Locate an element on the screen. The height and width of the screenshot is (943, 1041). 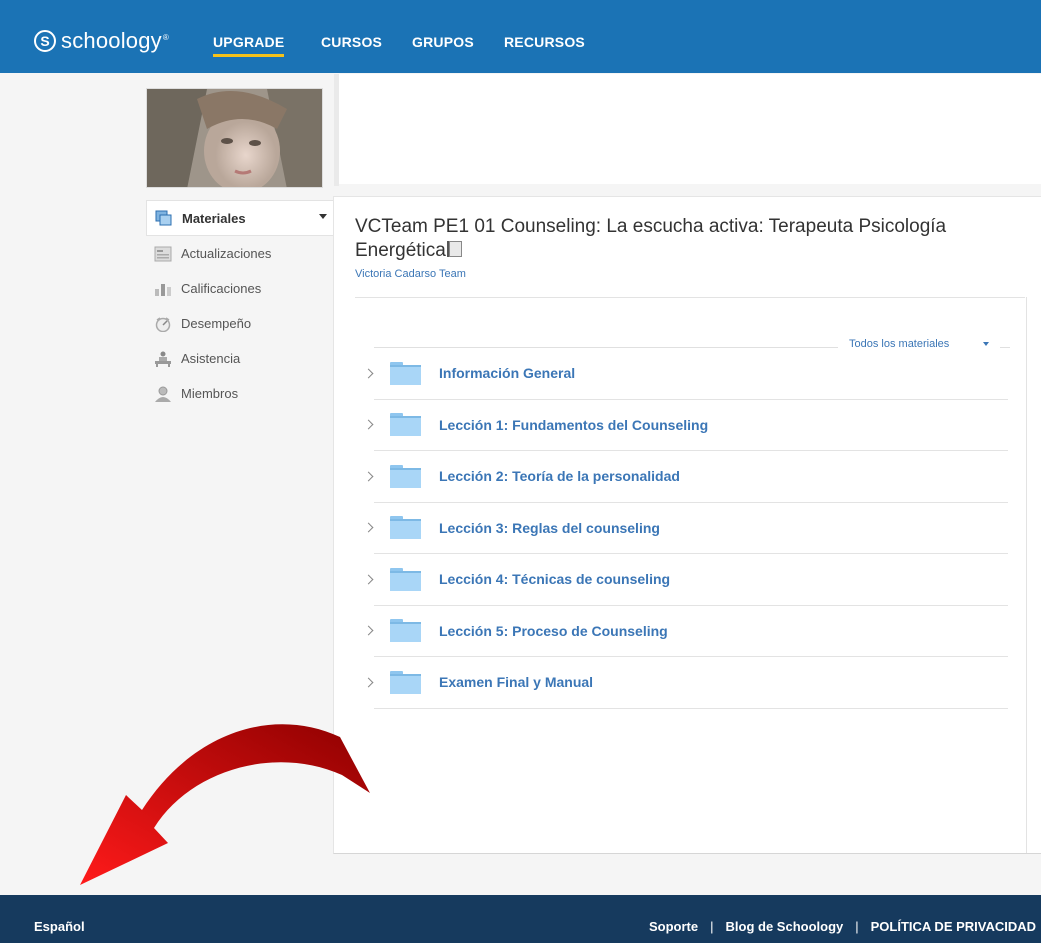
sidebar-item-label: Calificaciones is located at coordinates (221, 288).